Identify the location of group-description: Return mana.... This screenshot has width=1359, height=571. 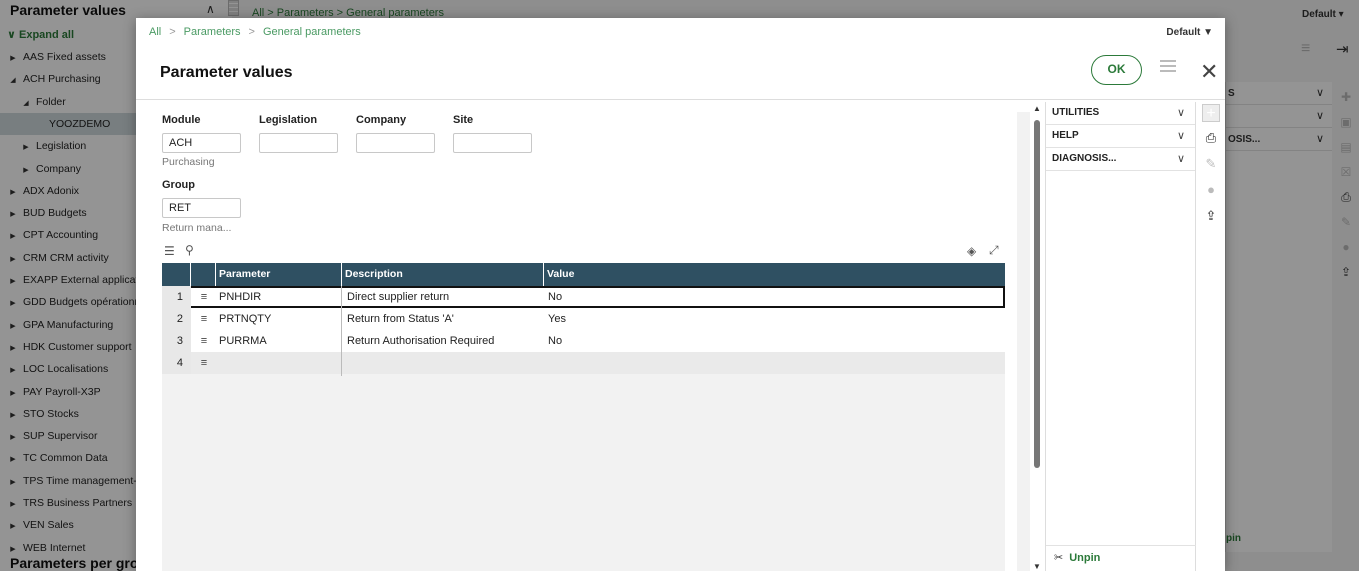
(197, 228).